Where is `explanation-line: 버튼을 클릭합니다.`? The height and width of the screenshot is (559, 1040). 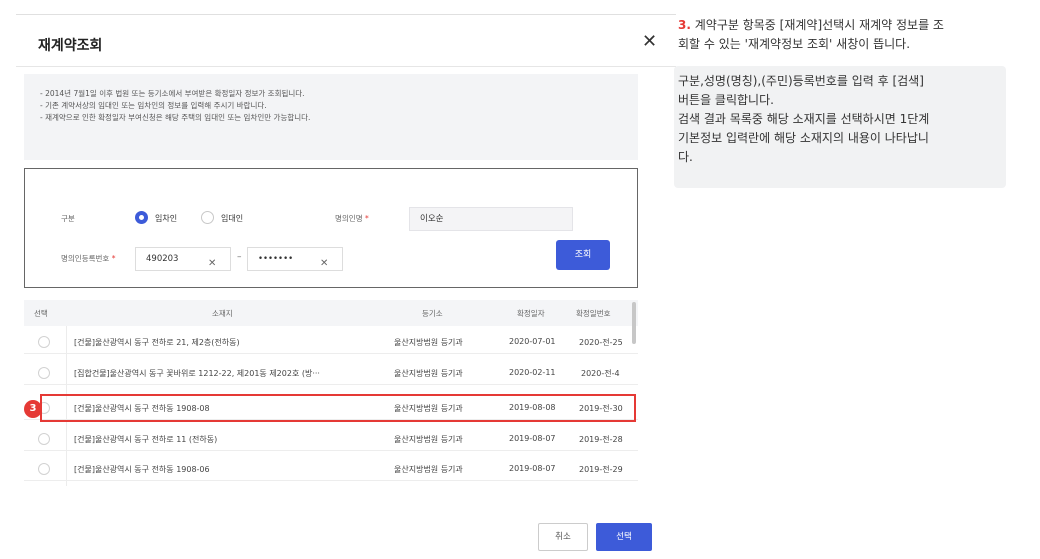
explanation-line: 버튼을 클릭합니다. is located at coordinates (726, 100).